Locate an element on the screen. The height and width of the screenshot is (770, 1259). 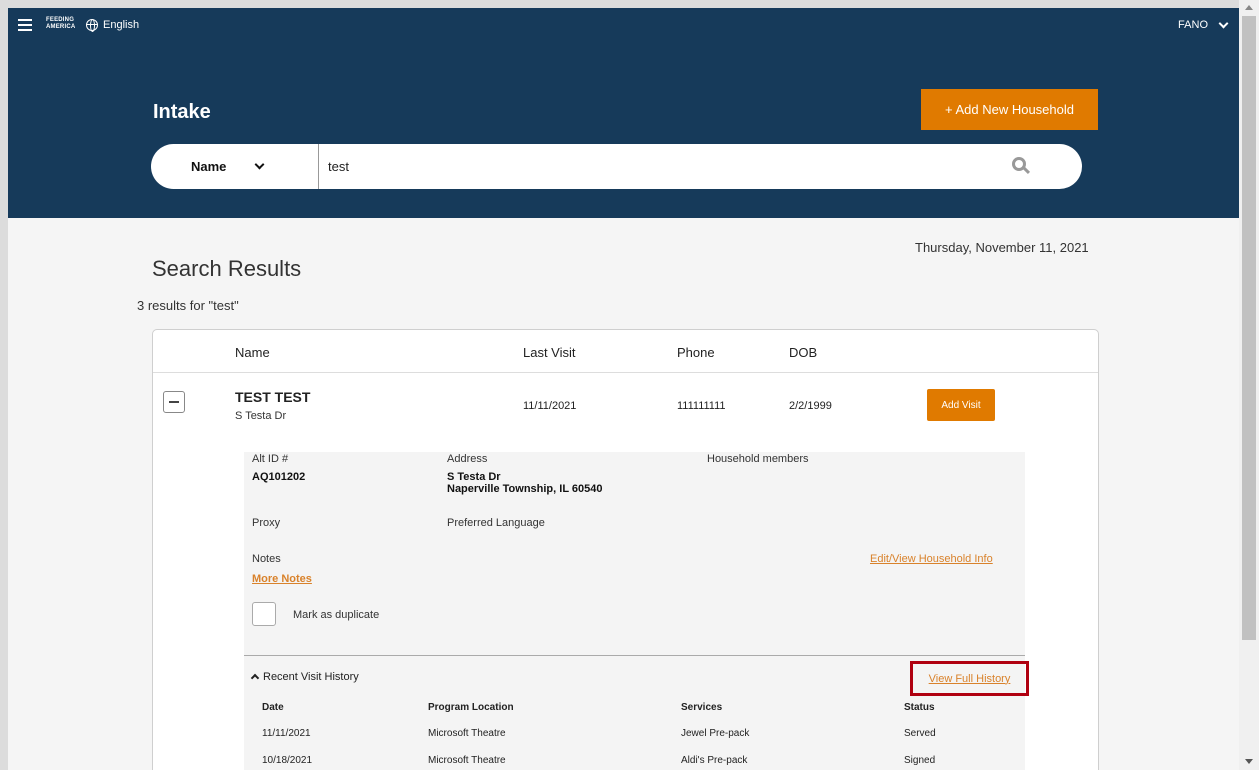
history-column-date: Date is located at coordinates (273, 707).